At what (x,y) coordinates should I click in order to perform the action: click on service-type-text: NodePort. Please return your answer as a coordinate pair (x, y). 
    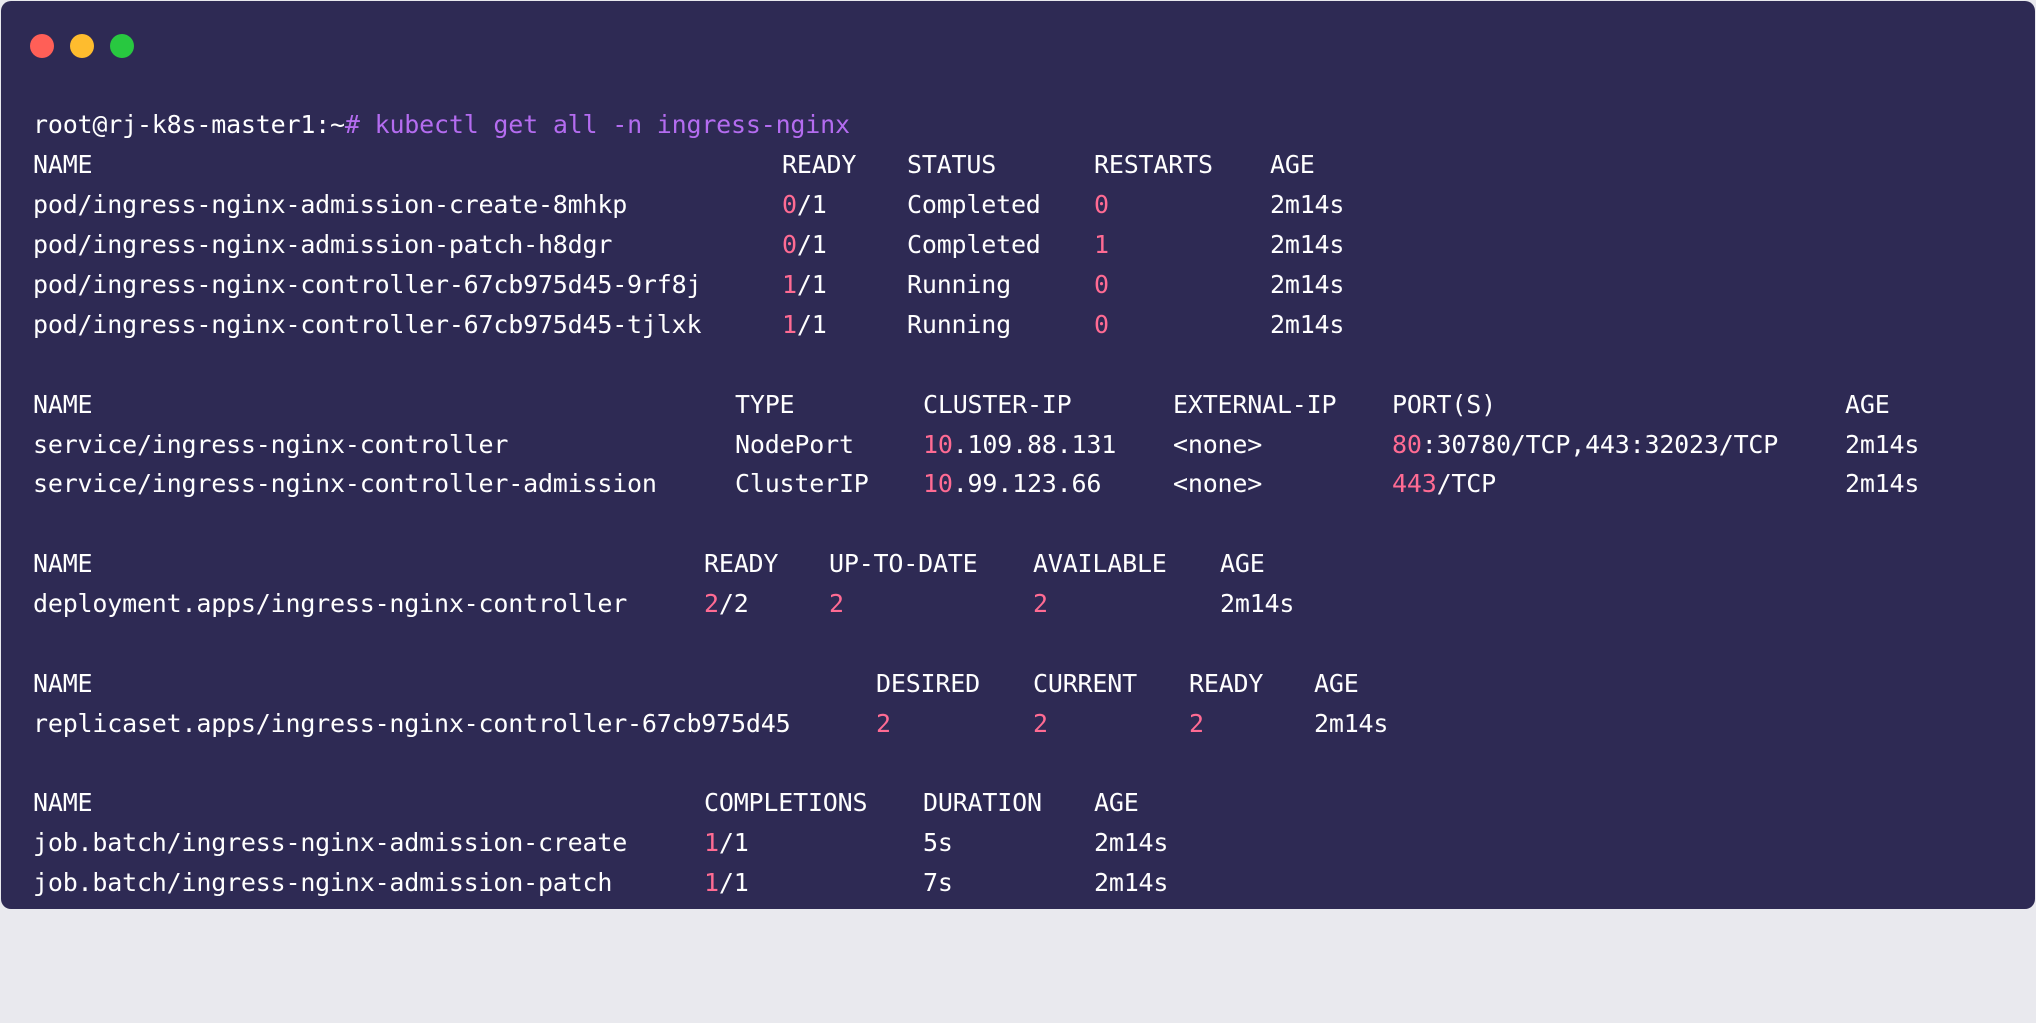
    Looking at the image, I should click on (794, 444).